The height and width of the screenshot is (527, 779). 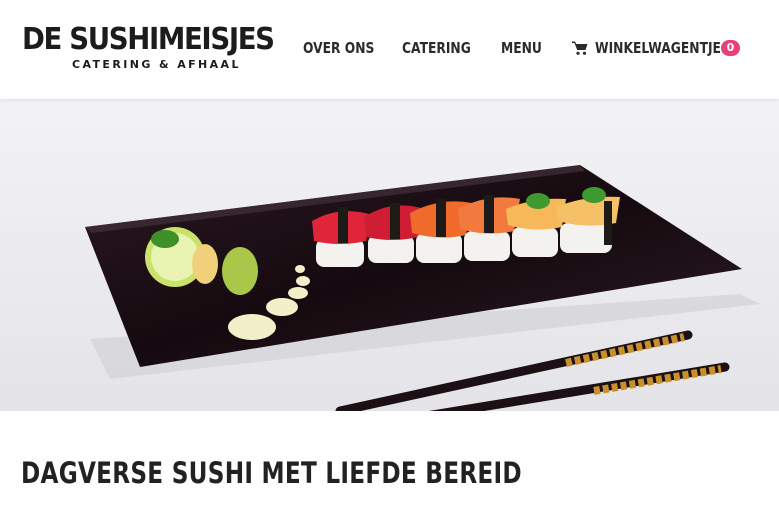 What do you see at coordinates (580, 48) in the screenshot?
I see `shopping-cart-icon` at bounding box center [580, 48].